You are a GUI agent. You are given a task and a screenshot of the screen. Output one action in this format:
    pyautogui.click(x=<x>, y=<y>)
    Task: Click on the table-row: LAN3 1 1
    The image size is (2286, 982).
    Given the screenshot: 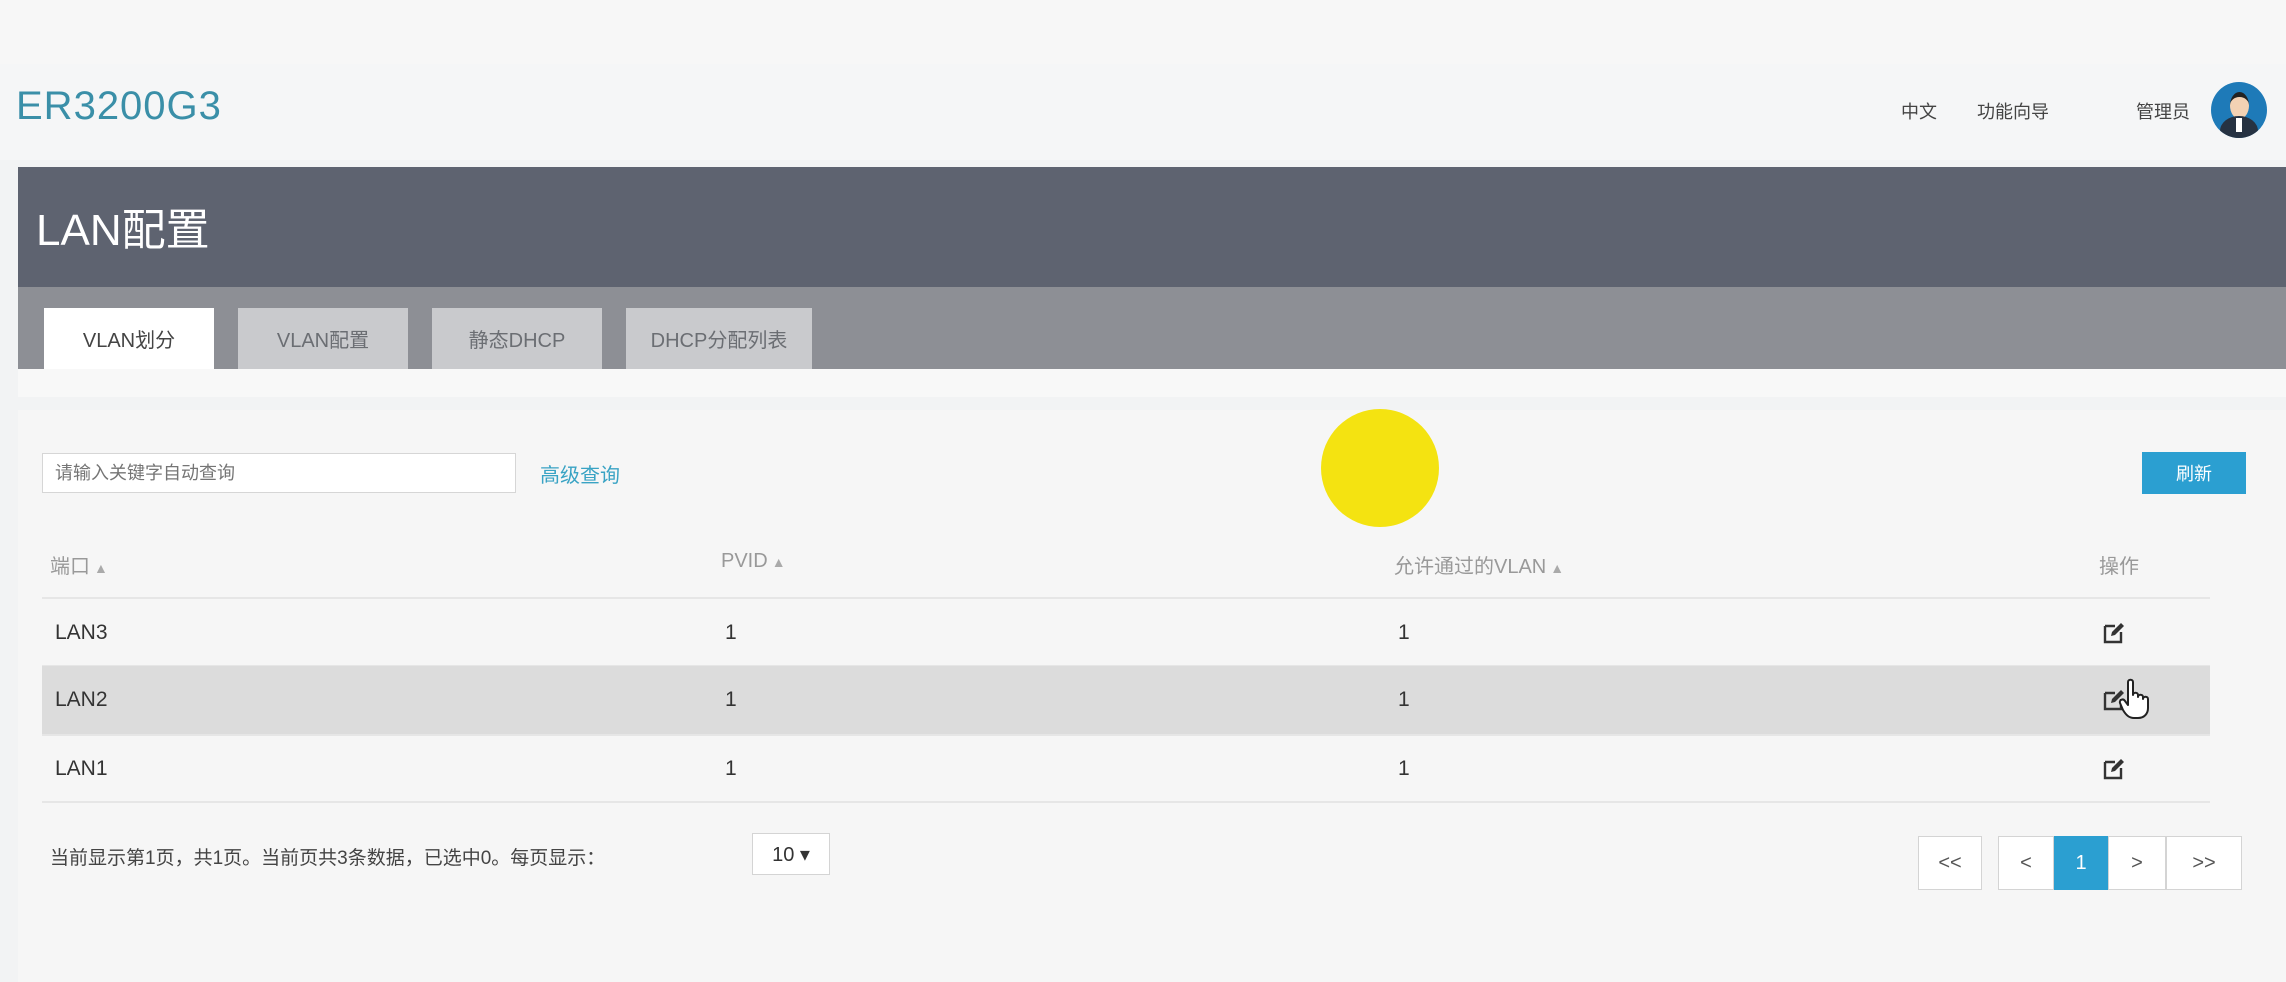 What is the action you would take?
    pyautogui.click(x=1126, y=633)
    